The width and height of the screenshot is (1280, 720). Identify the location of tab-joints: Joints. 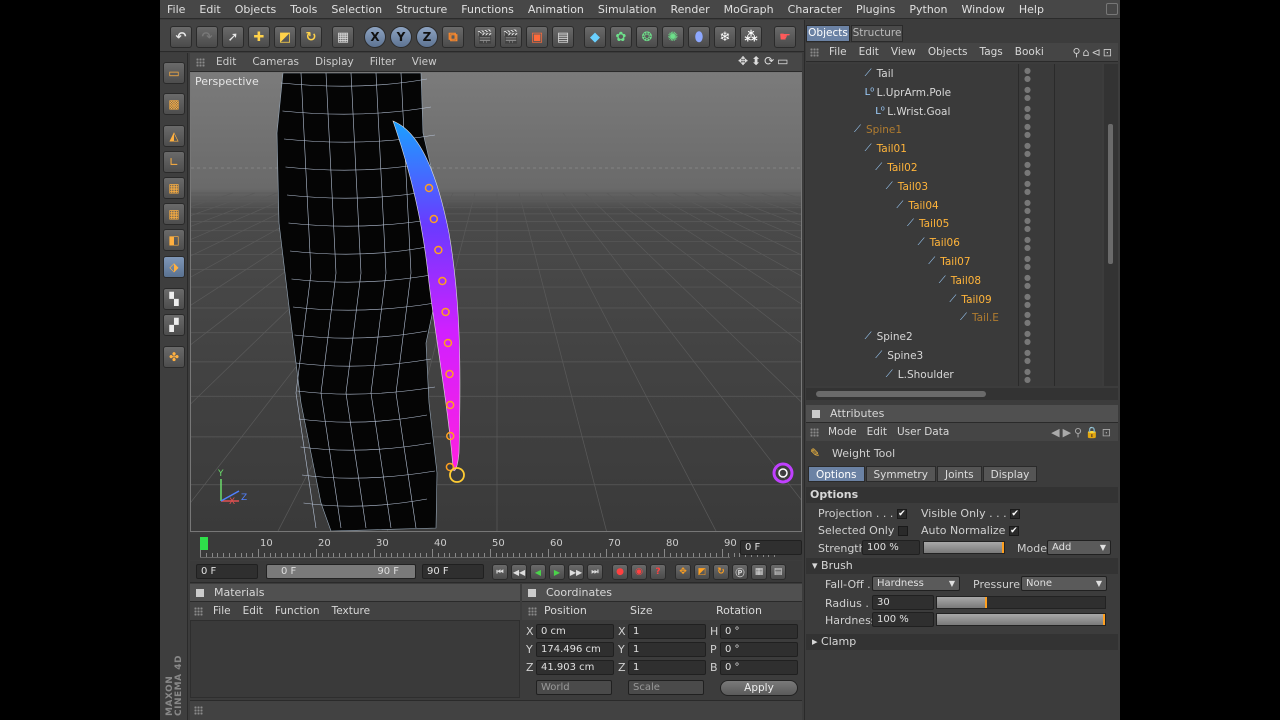
(959, 474).